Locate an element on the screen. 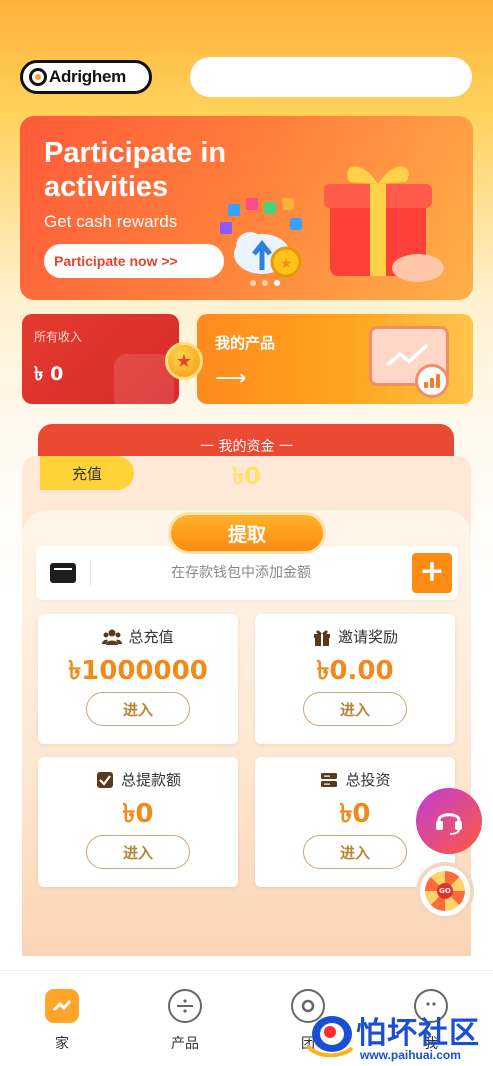 The image size is (493, 1066). users-icon is located at coordinates (112, 637).